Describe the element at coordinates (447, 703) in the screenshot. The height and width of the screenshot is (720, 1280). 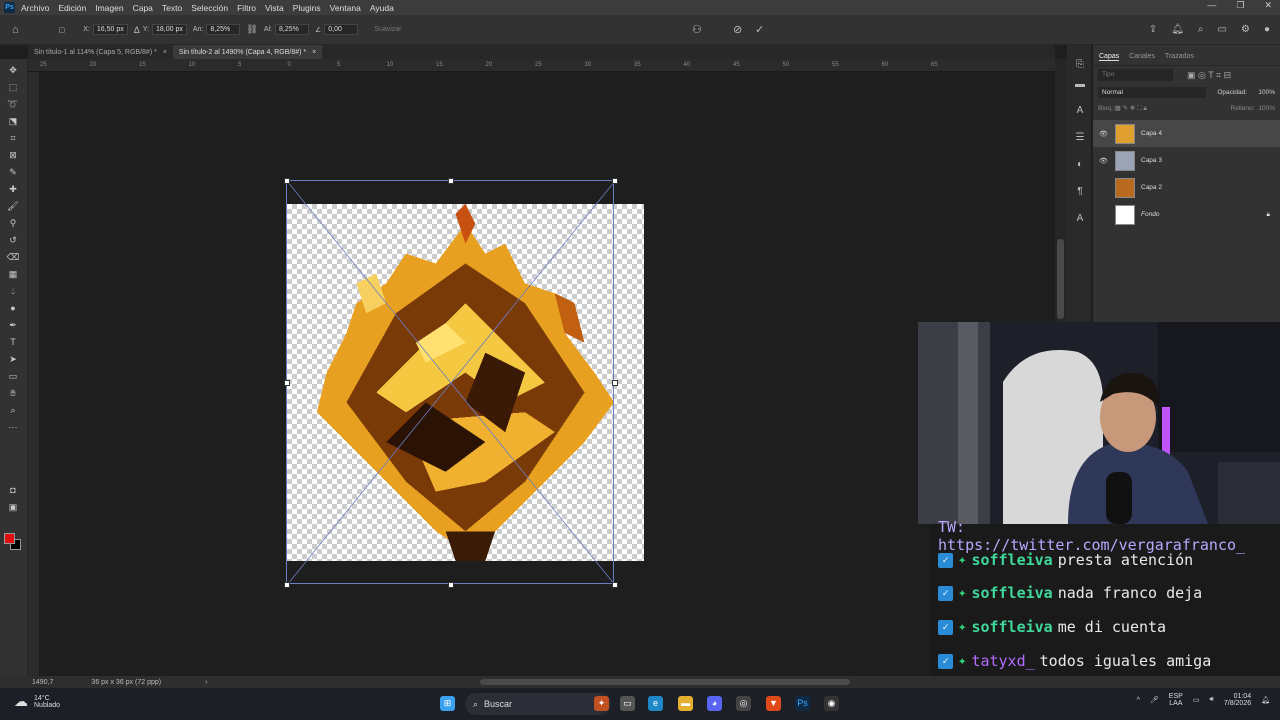
I see `windows-start-icon: ⊞` at that location.